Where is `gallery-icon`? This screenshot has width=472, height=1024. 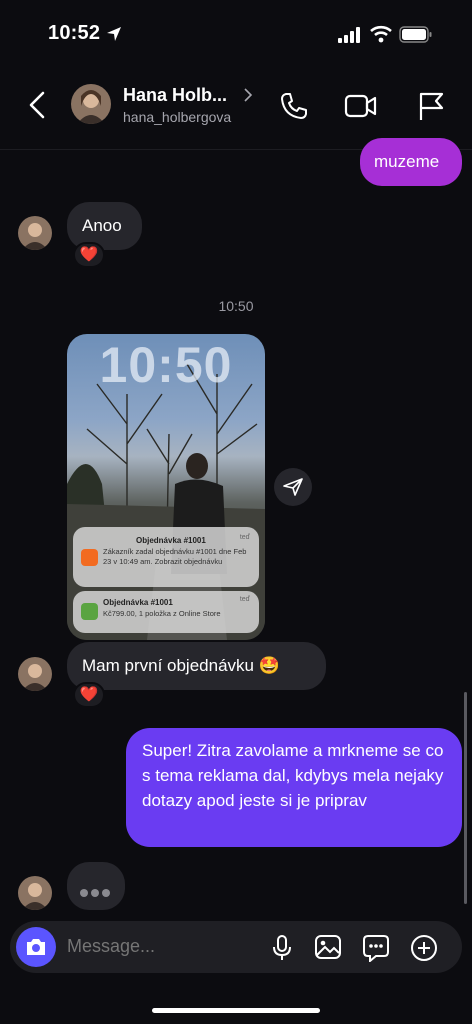 gallery-icon is located at coordinates (328, 947).